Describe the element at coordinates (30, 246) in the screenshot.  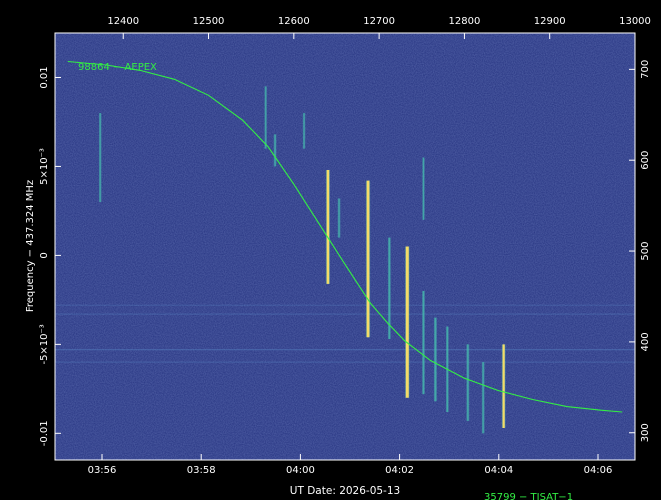
I see `y-axis-title: Frequency − 437.324 MHz` at that location.